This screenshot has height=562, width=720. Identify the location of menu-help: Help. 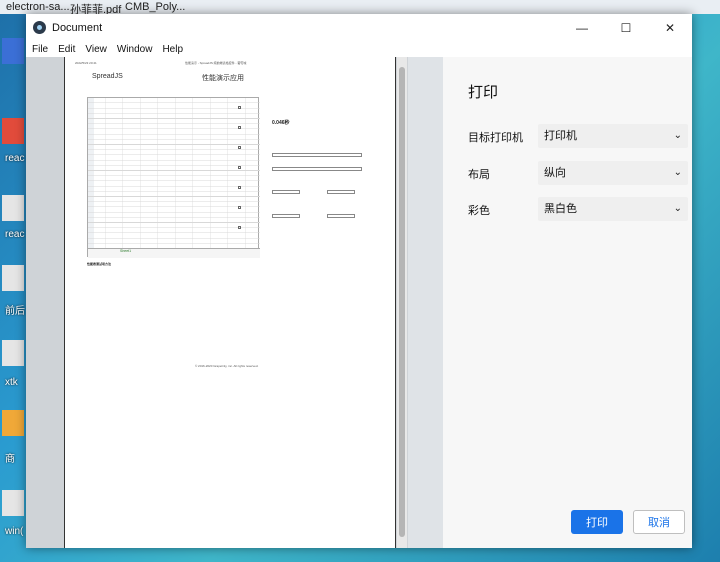
(172, 49).